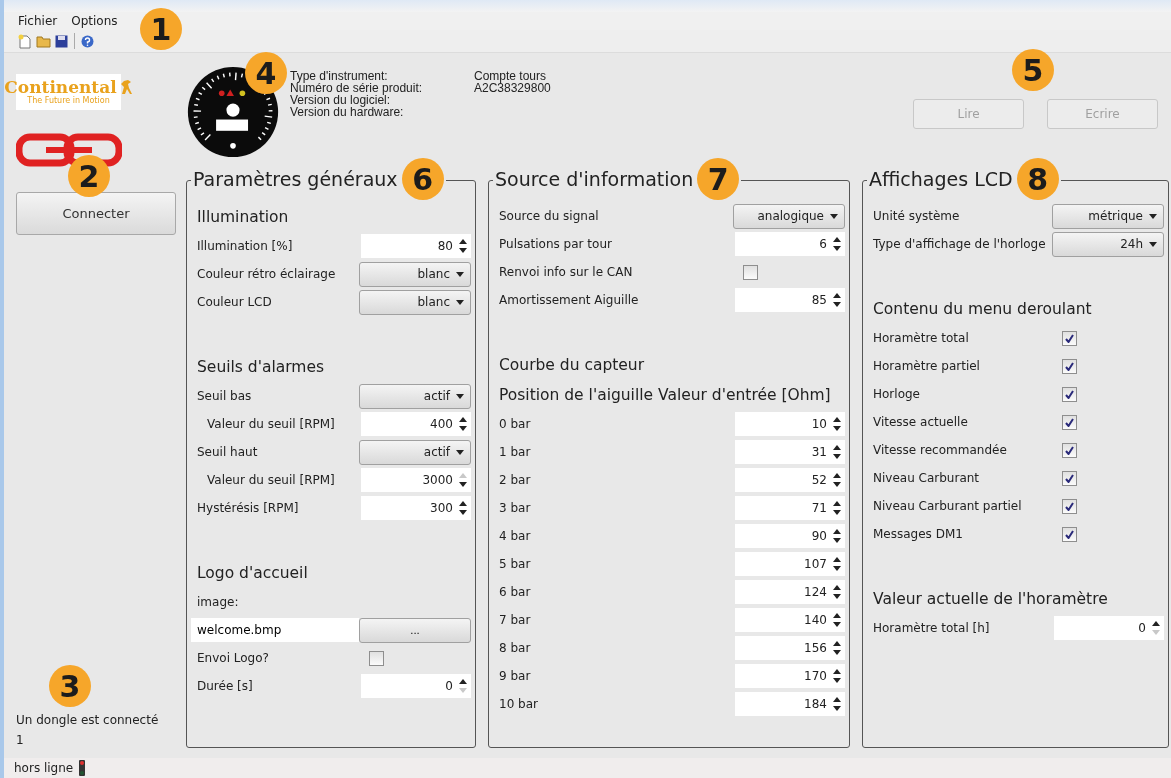 The image size is (1171, 778). What do you see at coordinates (87, 41) in the screenshot?
I see `help-icon` at bounding box center [87, 41].